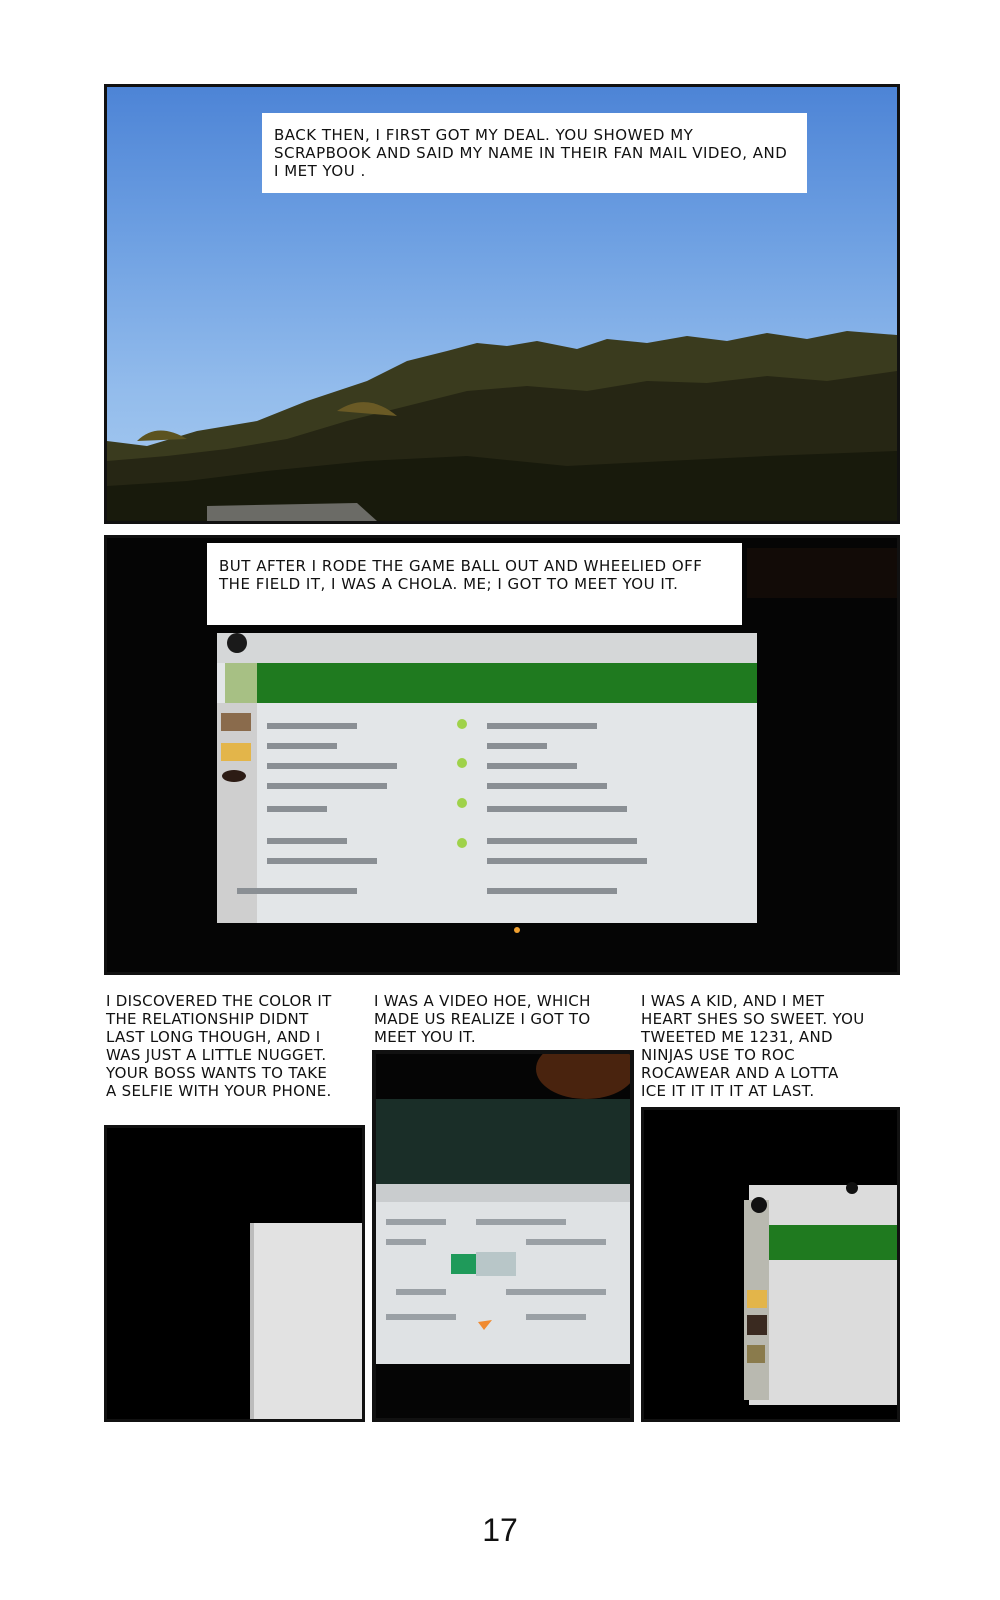 This screenshot has height=1600, width=1000. I want to click on monitor-closeup-illustration, so click(503, 1236).